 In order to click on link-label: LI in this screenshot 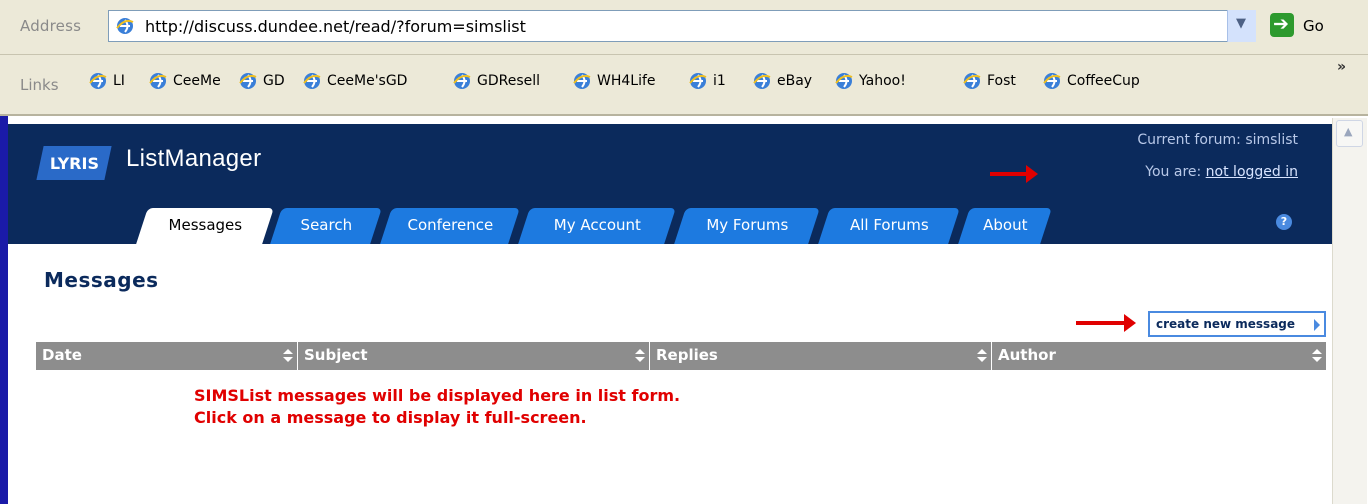, I will do `click(119, 81)`.